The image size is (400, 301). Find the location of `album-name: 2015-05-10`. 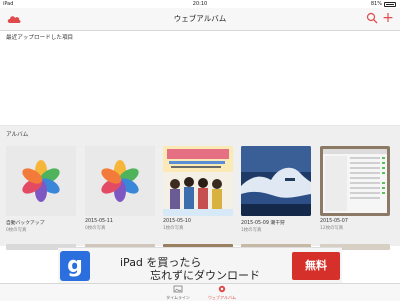

album-name: 2015-05-10 is located at coordinates (177, 221).